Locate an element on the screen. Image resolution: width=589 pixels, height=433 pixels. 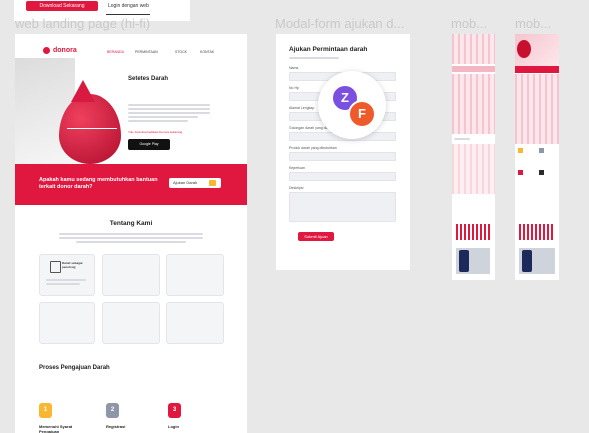
mob2-drop-icon is located at coordinates (524, 49).